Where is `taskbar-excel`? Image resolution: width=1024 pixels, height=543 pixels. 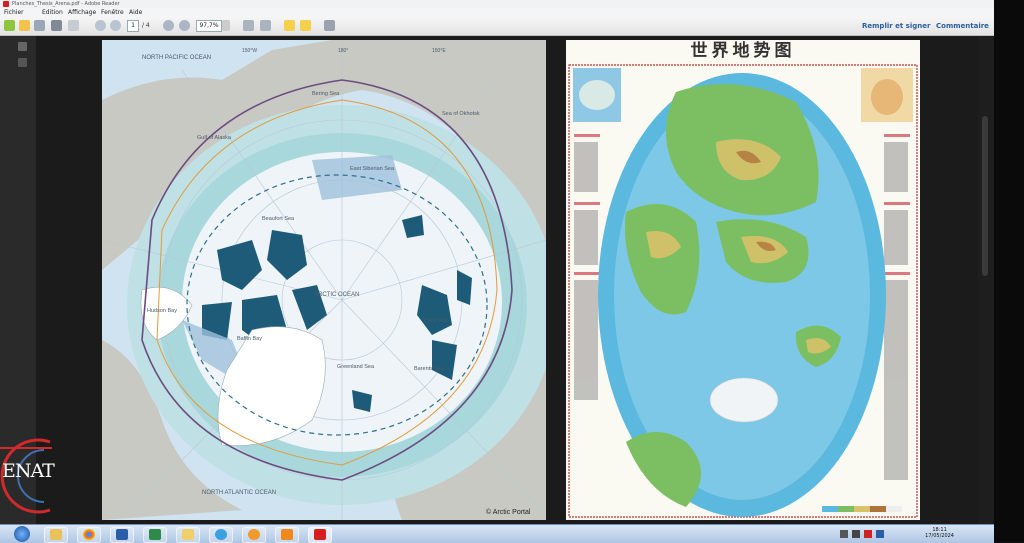
taskbar-excel is located at coordinates (155, 535).